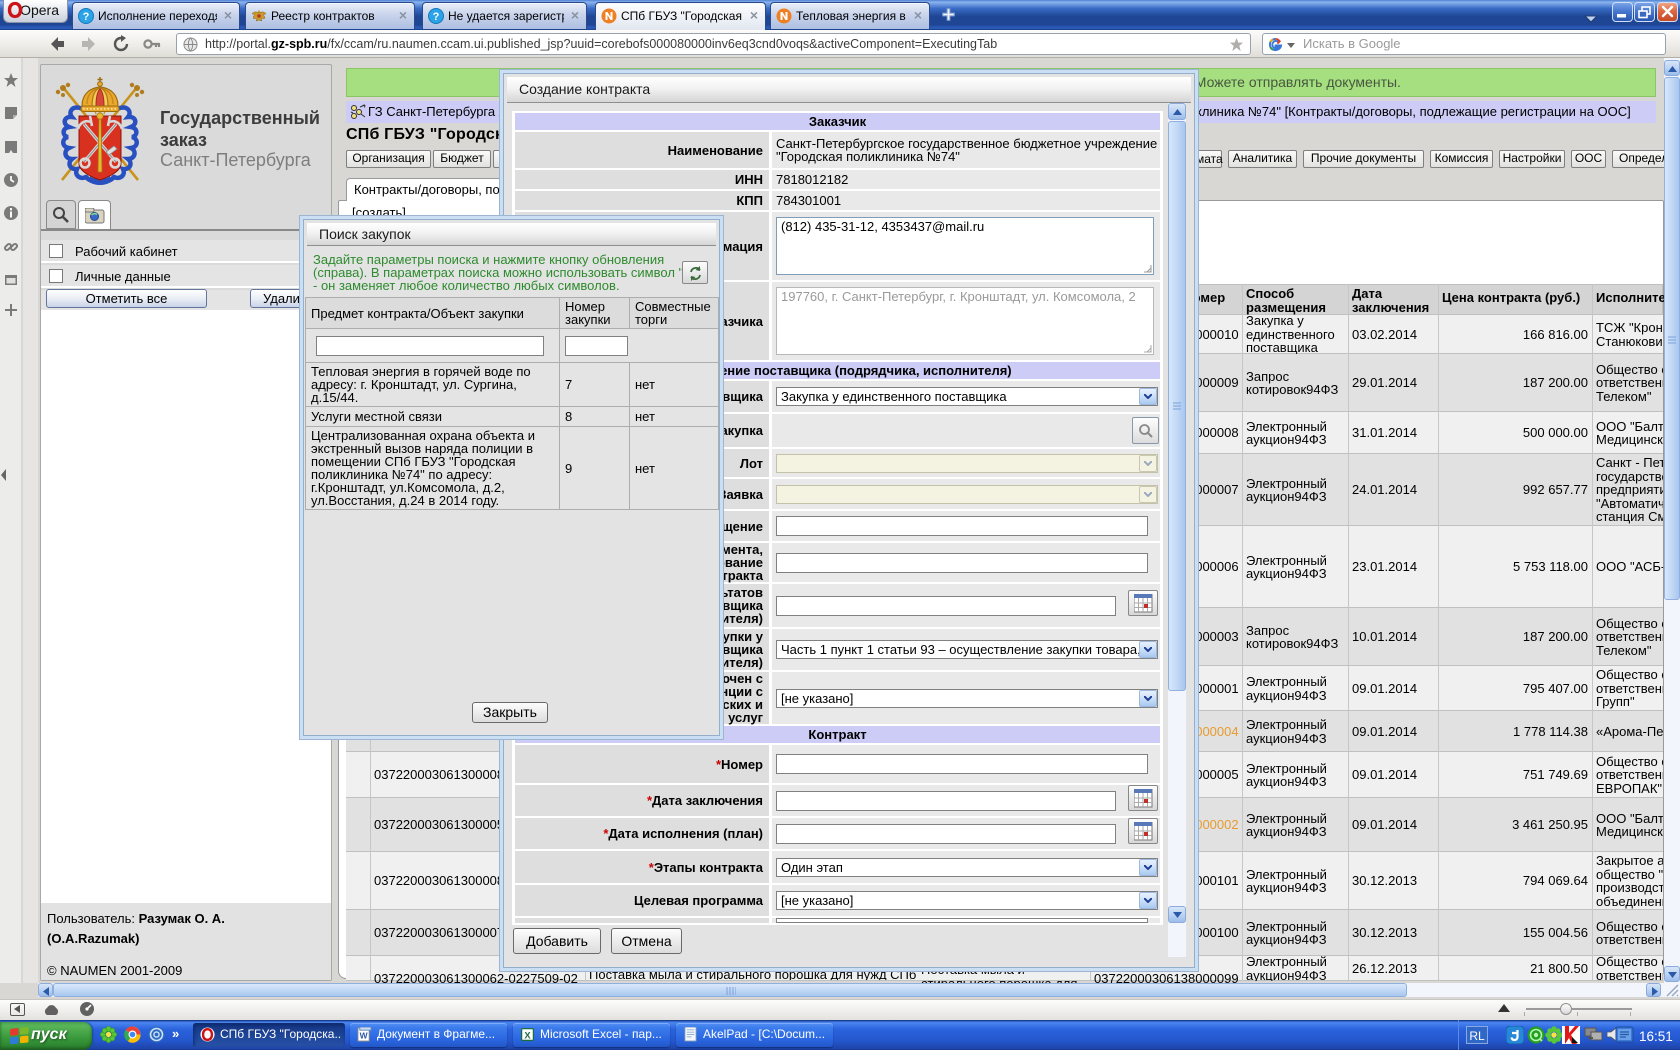 The image size is (1680, 1050). I want to click on svg-text: X, so click(527, 1035).